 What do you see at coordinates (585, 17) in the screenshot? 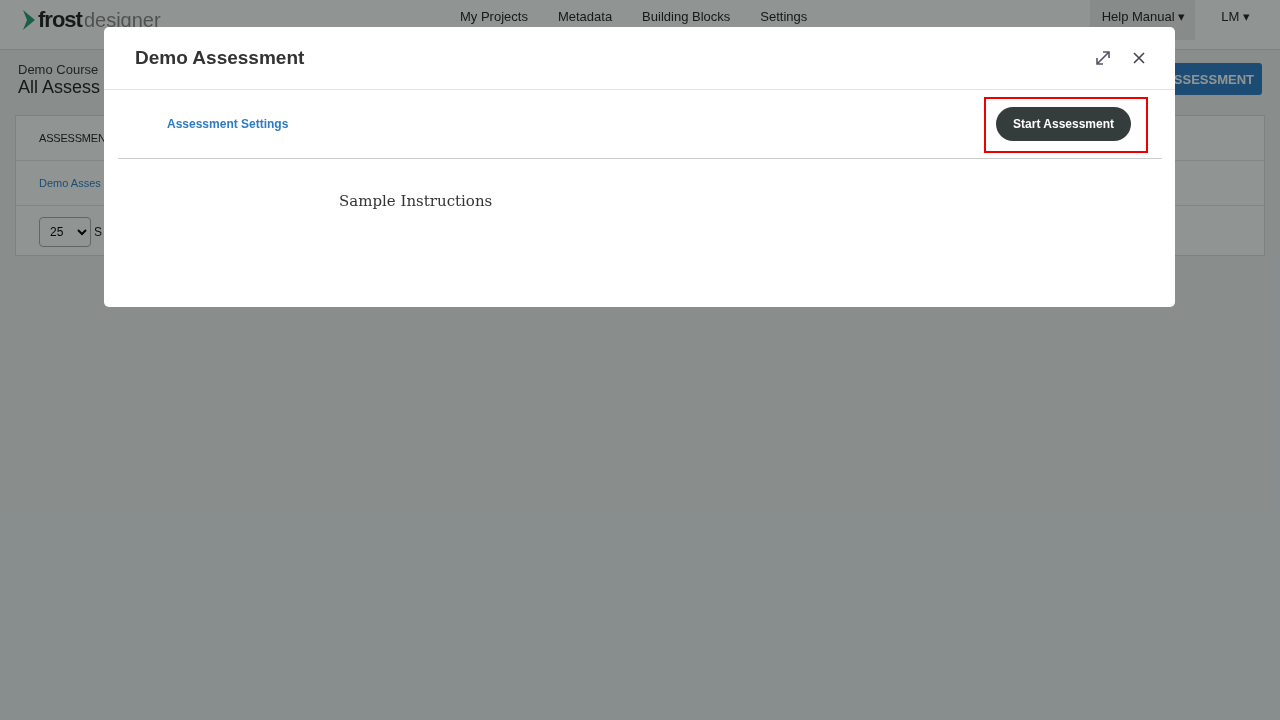
I see `nav-link: Metadata` at bounding box center [585, 17].